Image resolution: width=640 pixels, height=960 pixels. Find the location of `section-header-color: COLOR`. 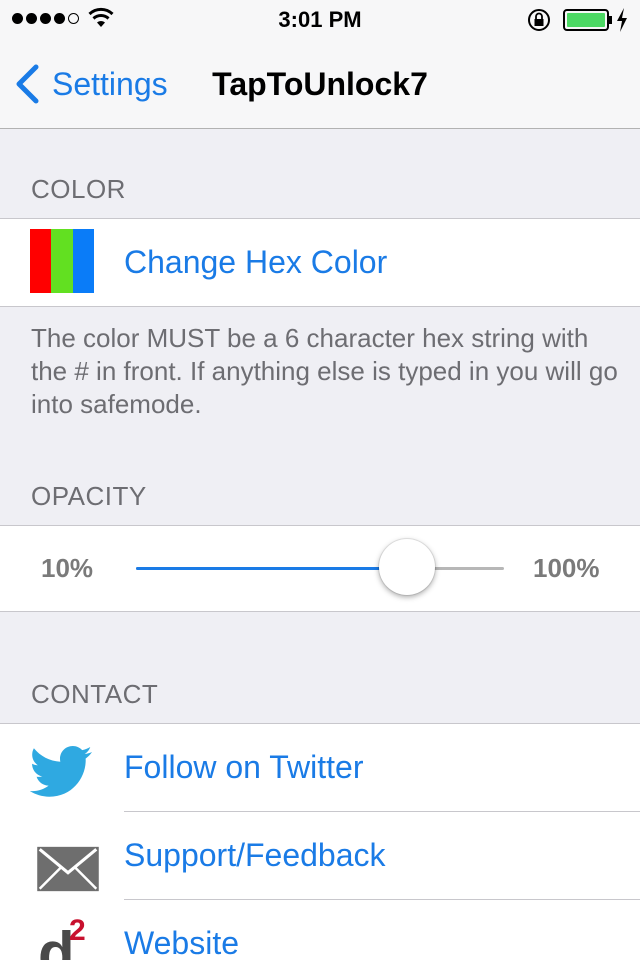

section-header-color: COLOR is located at coordinates (78, 189).